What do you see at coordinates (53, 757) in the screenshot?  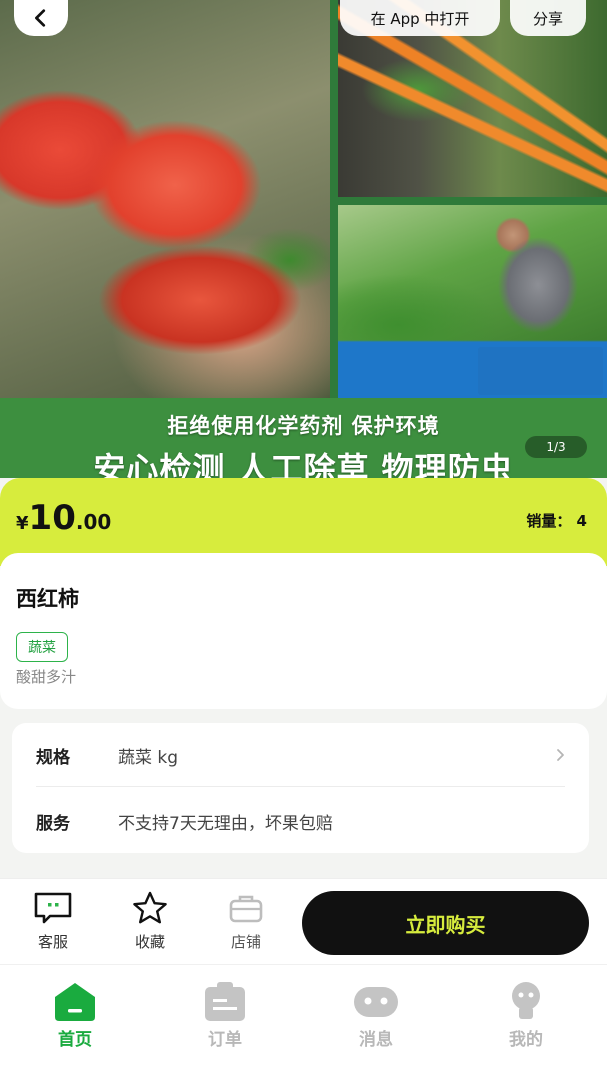 I see `spec-label: 规格` at bounding box center [53, 757].